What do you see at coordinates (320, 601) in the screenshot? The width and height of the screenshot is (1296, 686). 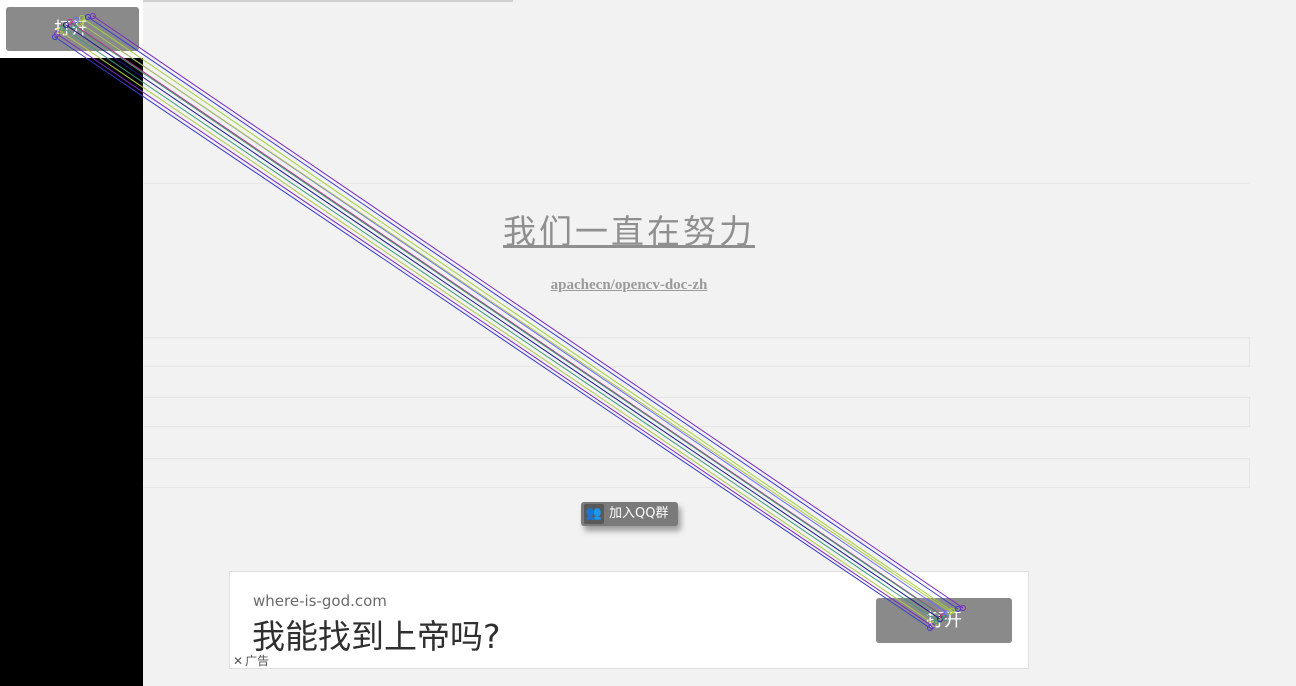 I see `ad-domain: where-is-god.com` at bounding box center [320, 601].